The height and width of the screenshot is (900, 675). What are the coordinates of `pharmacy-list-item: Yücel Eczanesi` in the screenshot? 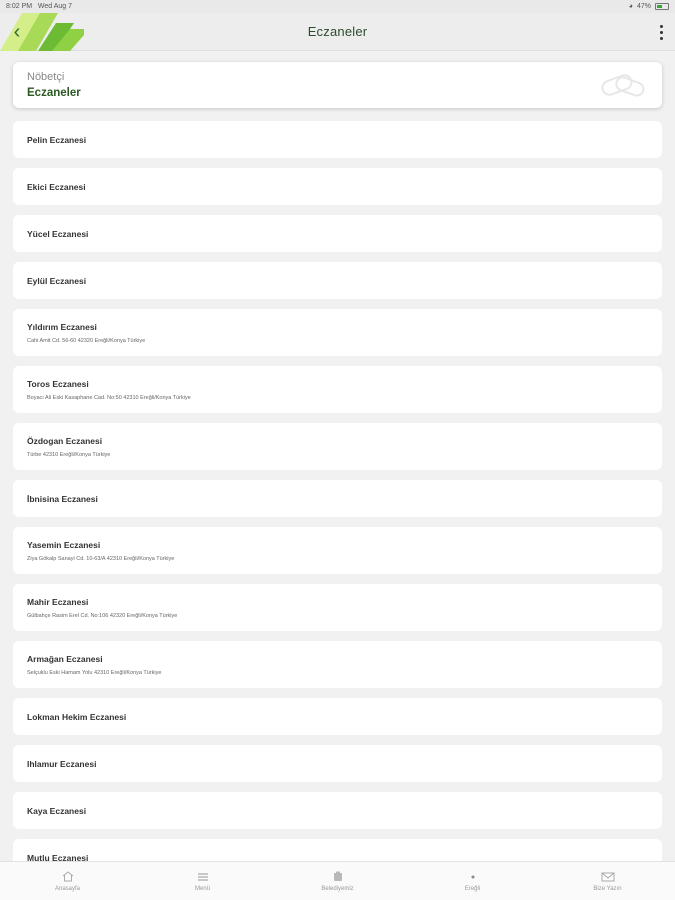 It's located at (337, 233).